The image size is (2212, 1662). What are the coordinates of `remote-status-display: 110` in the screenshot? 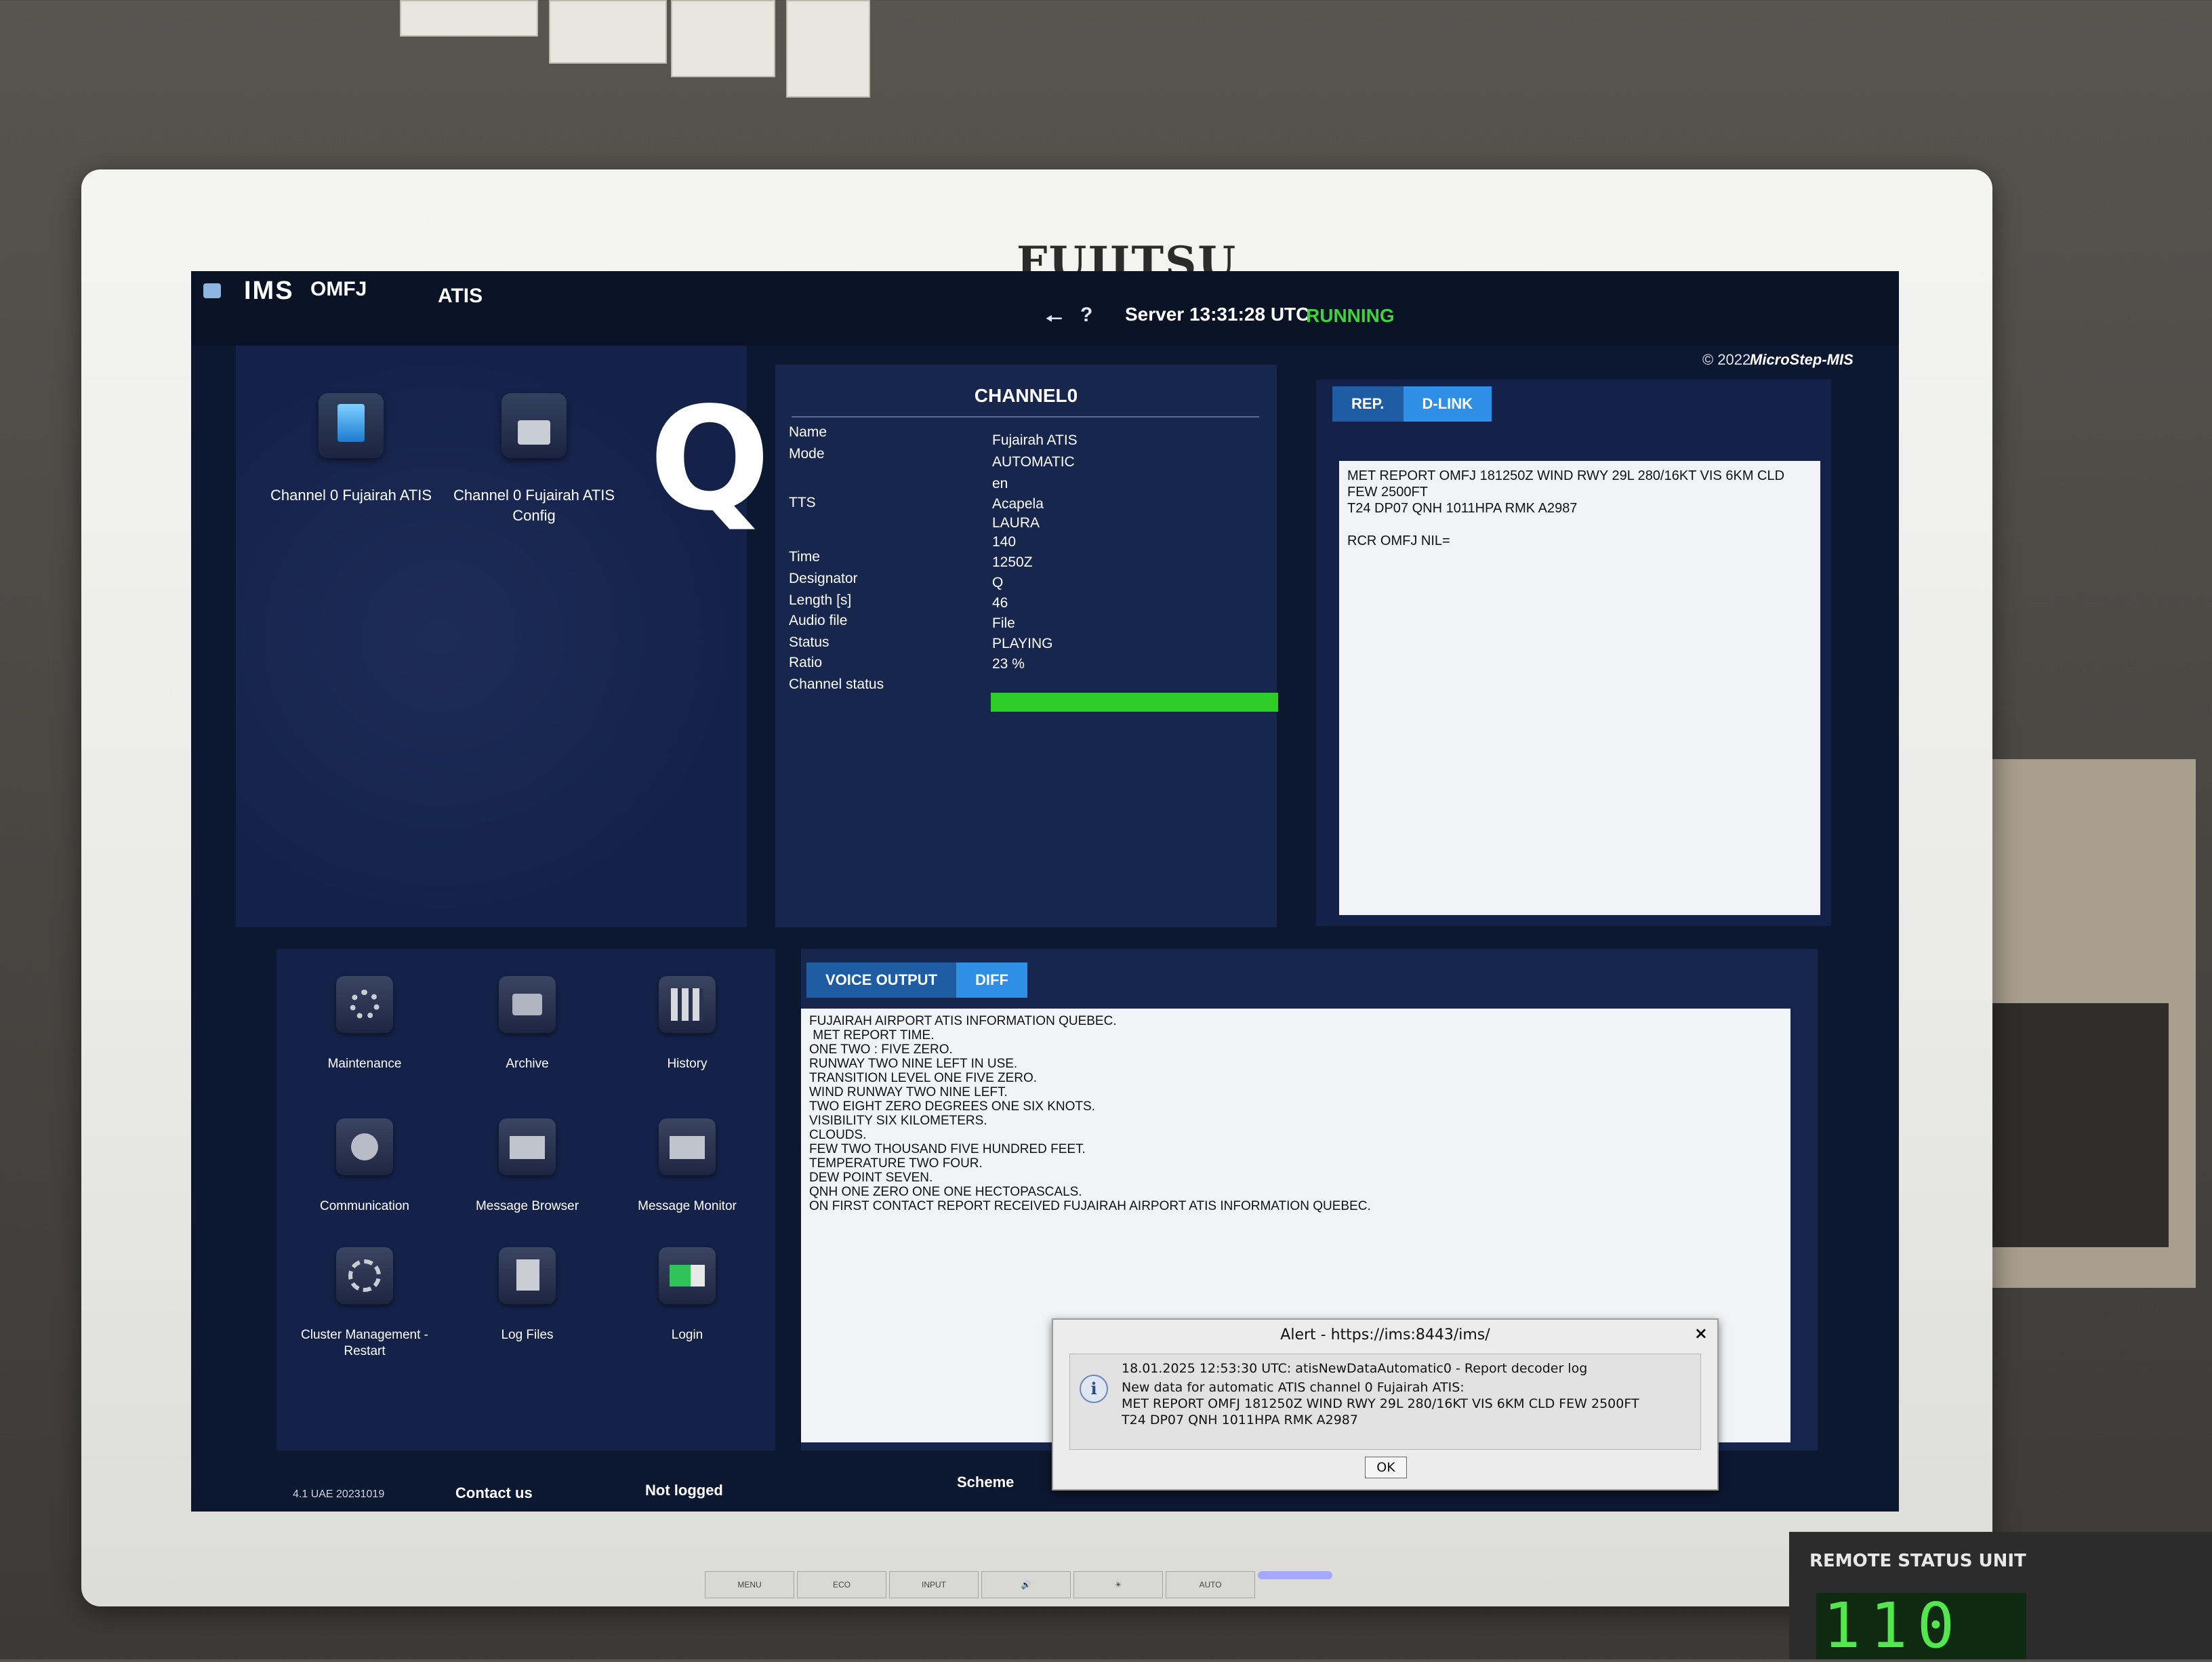 It's located at (1921, 1626).